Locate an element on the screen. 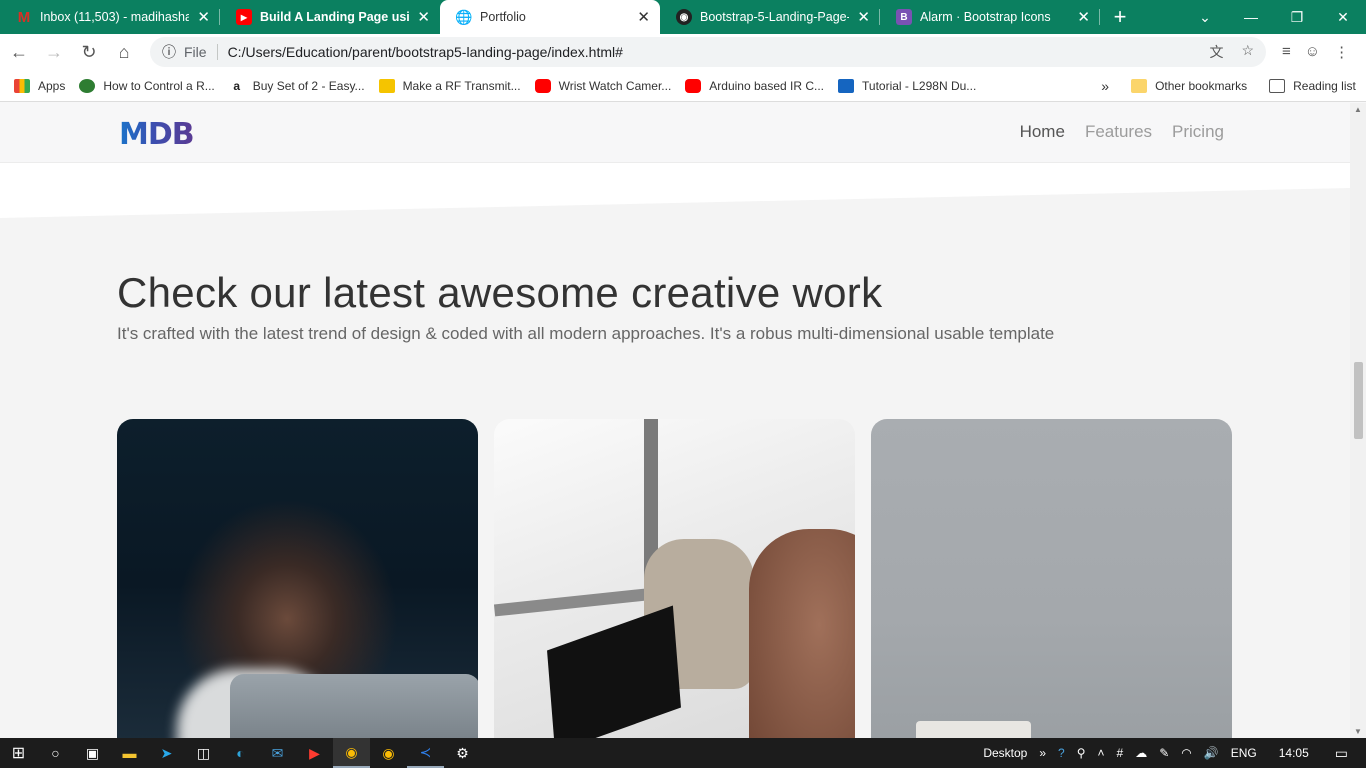  notifications-icon: ▭ is located at coordinates (1341, 753).